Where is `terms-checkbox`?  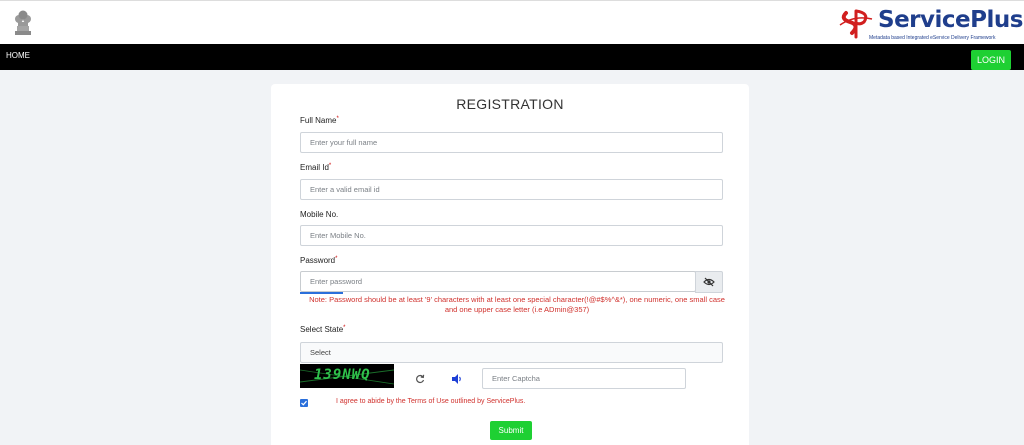 terms-checkbox is located at coordinates (304, 403).